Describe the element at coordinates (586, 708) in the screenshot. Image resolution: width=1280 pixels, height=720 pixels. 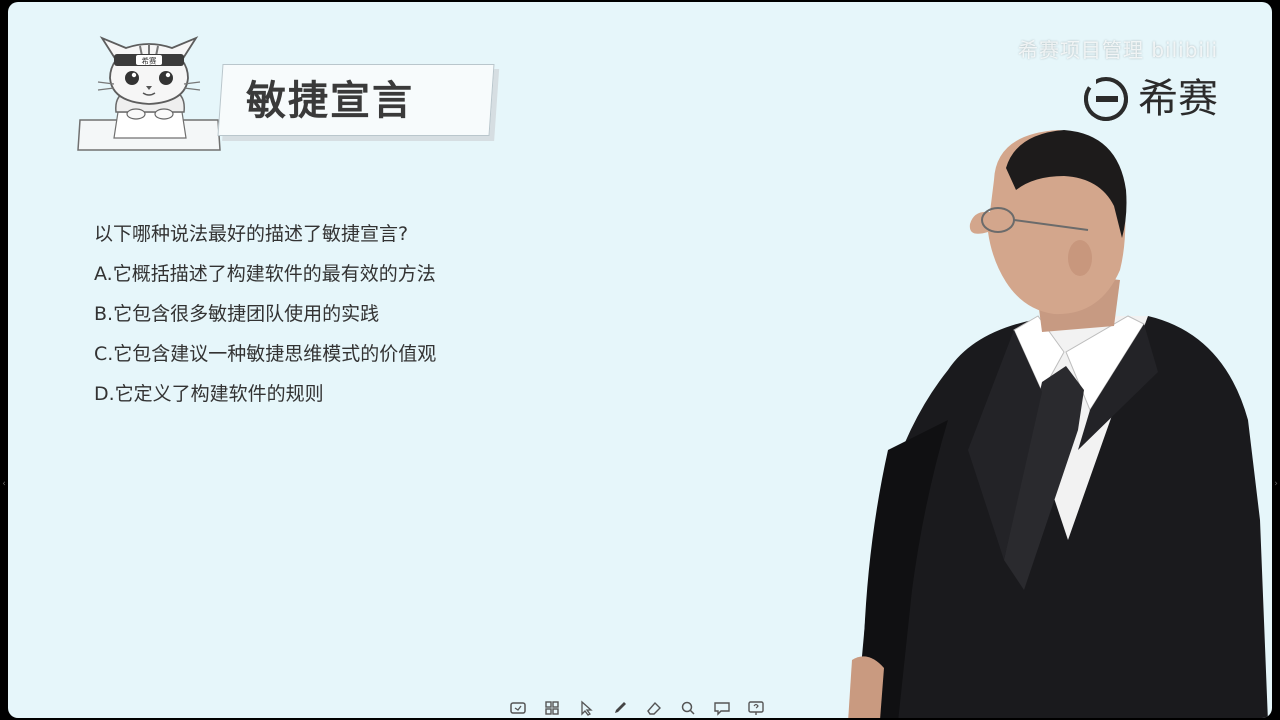
I see `pointer-icon` at that location.